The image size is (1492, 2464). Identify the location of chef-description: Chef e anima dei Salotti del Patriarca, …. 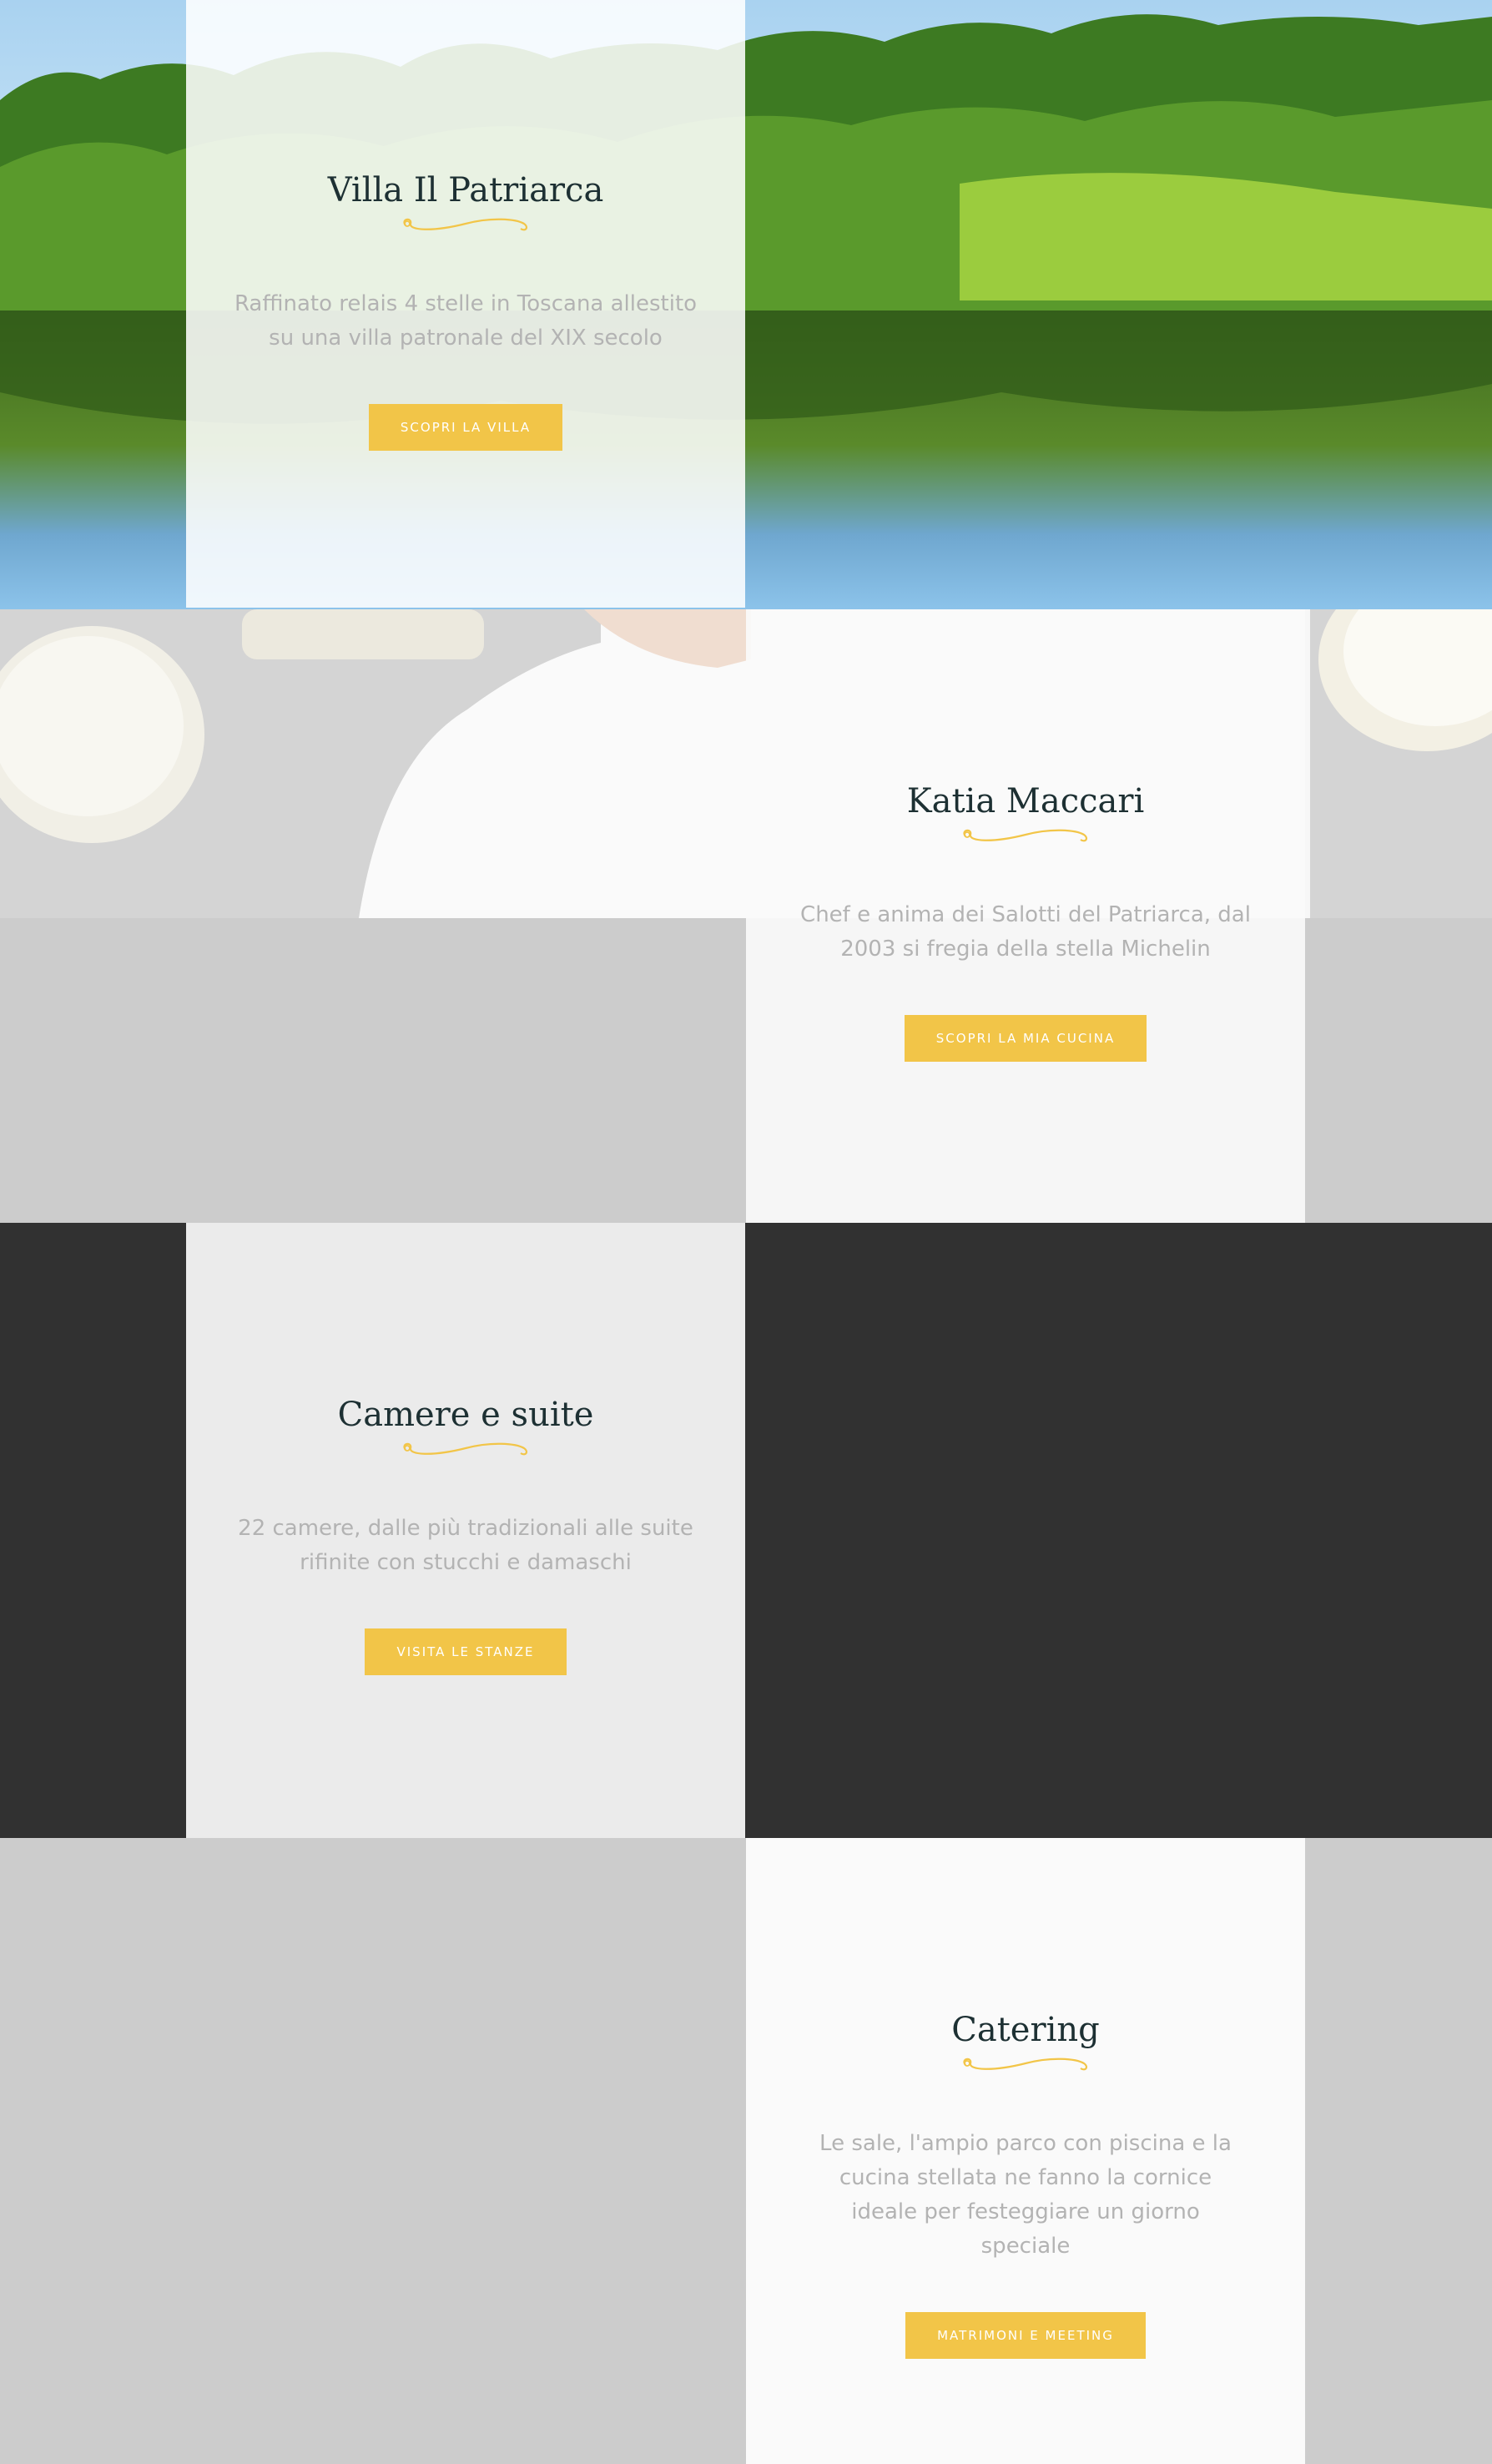
(1025, 932).